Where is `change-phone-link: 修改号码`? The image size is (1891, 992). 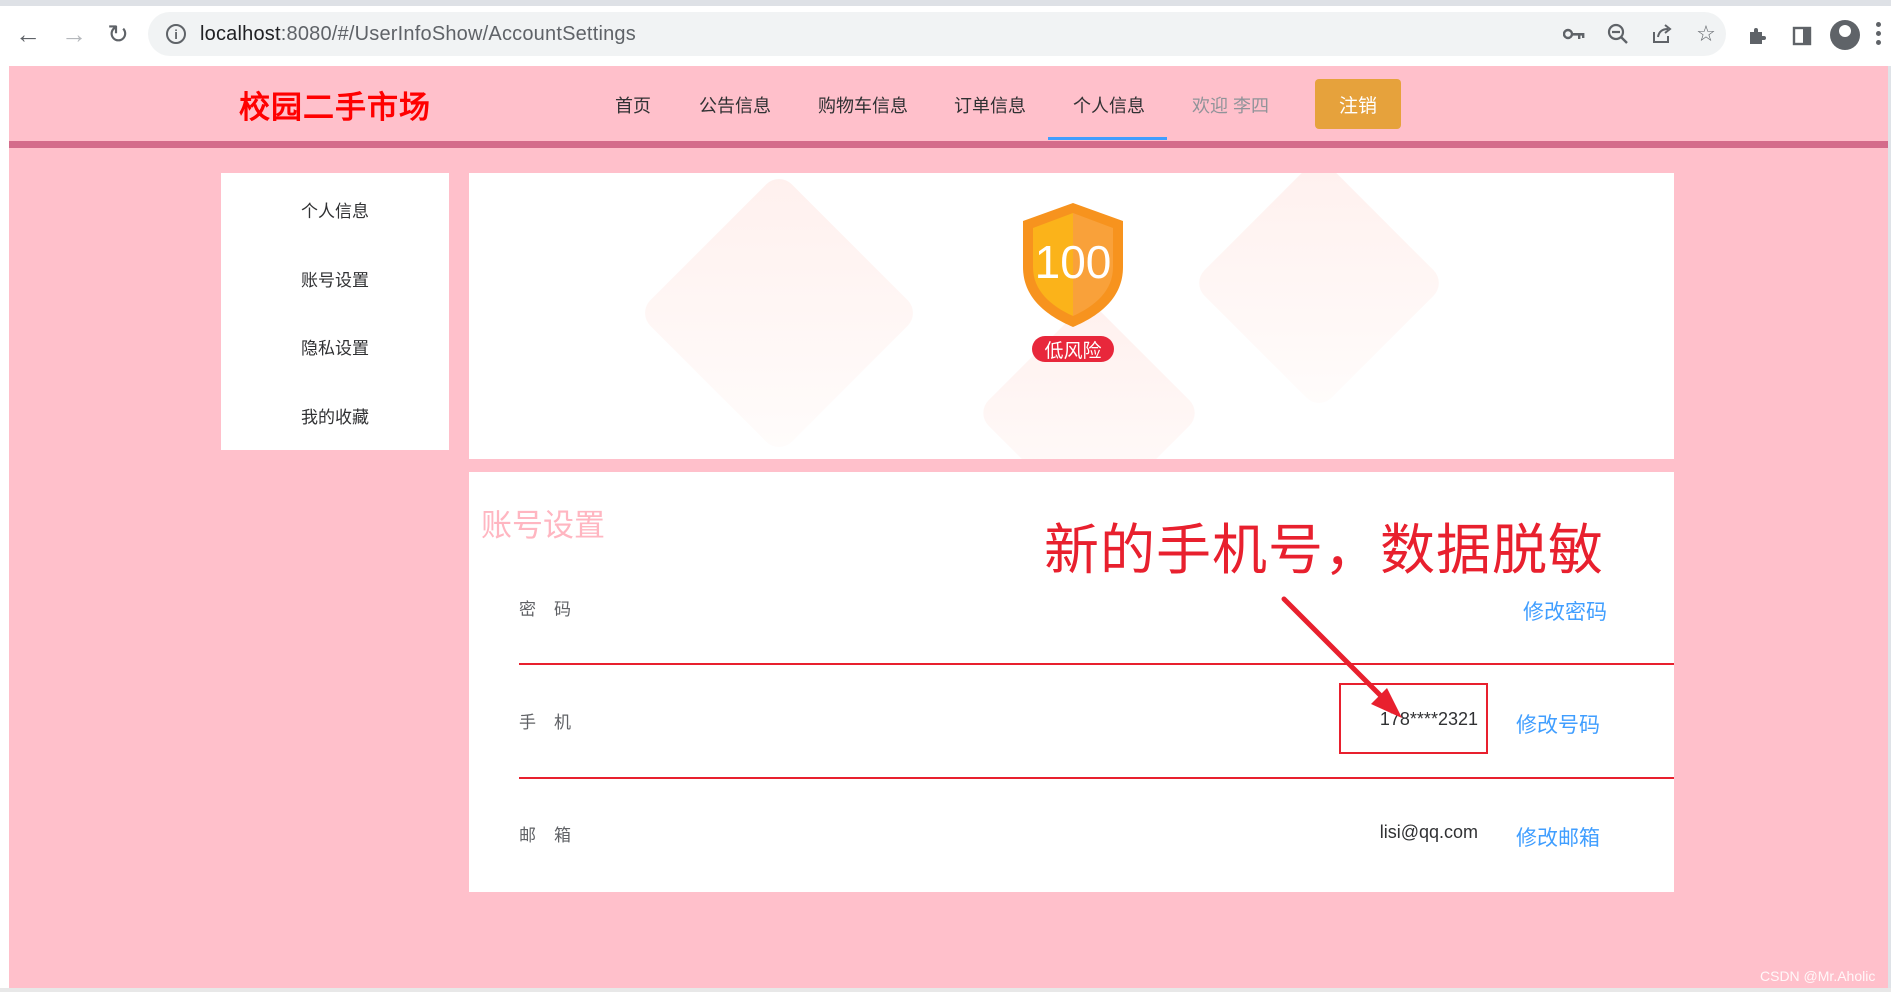 change-phone-link: 修改号码 is located at coordinates (1558, 724).